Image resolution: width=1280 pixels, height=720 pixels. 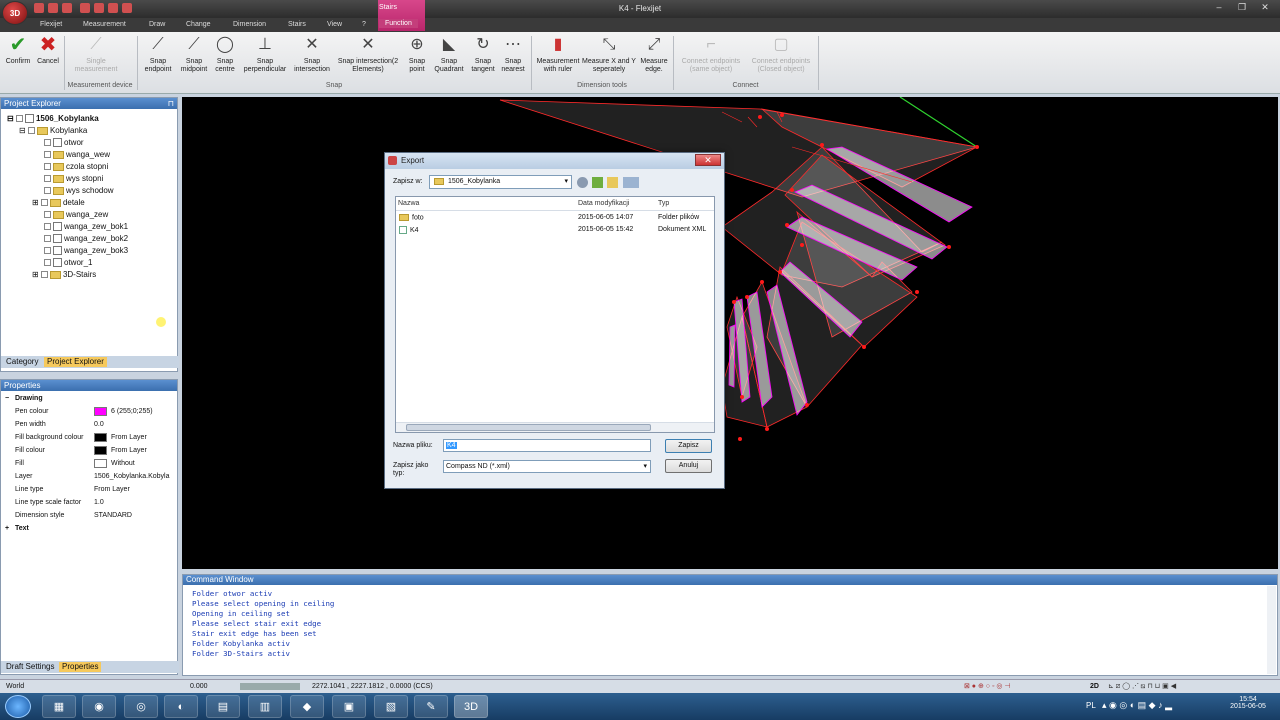 I want to click on confirm-button: ✔ Confirm, so click(x=18, y=50).